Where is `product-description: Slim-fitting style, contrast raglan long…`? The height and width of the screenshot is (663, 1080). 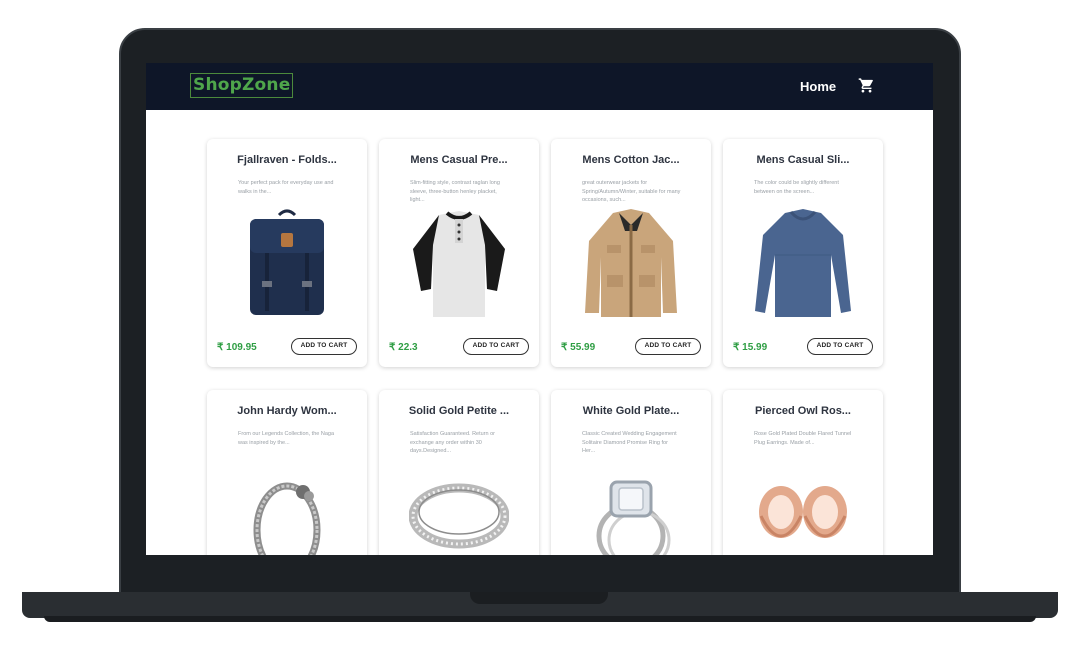 product-description: Slim-fitting style, contrast raglan long… is located at coordinates (455, 191).